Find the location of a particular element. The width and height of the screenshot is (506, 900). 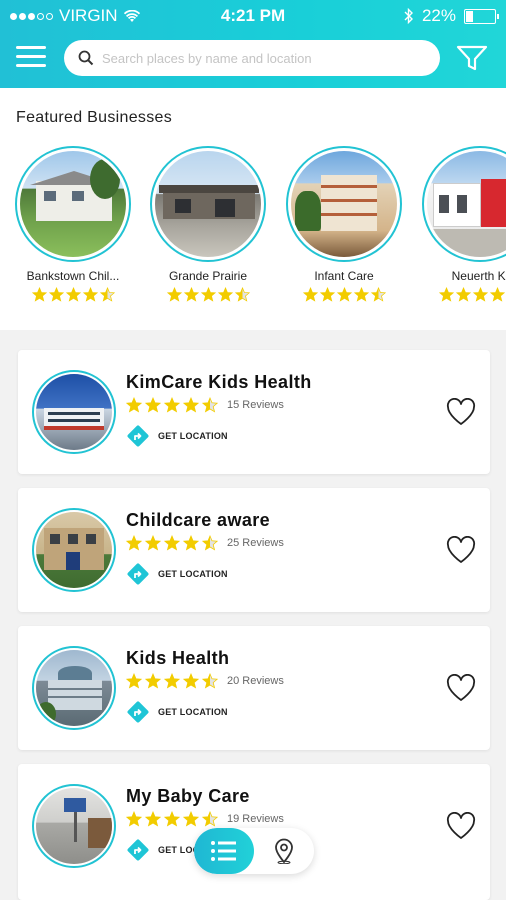

search-input is located at coordinates (257, 58).